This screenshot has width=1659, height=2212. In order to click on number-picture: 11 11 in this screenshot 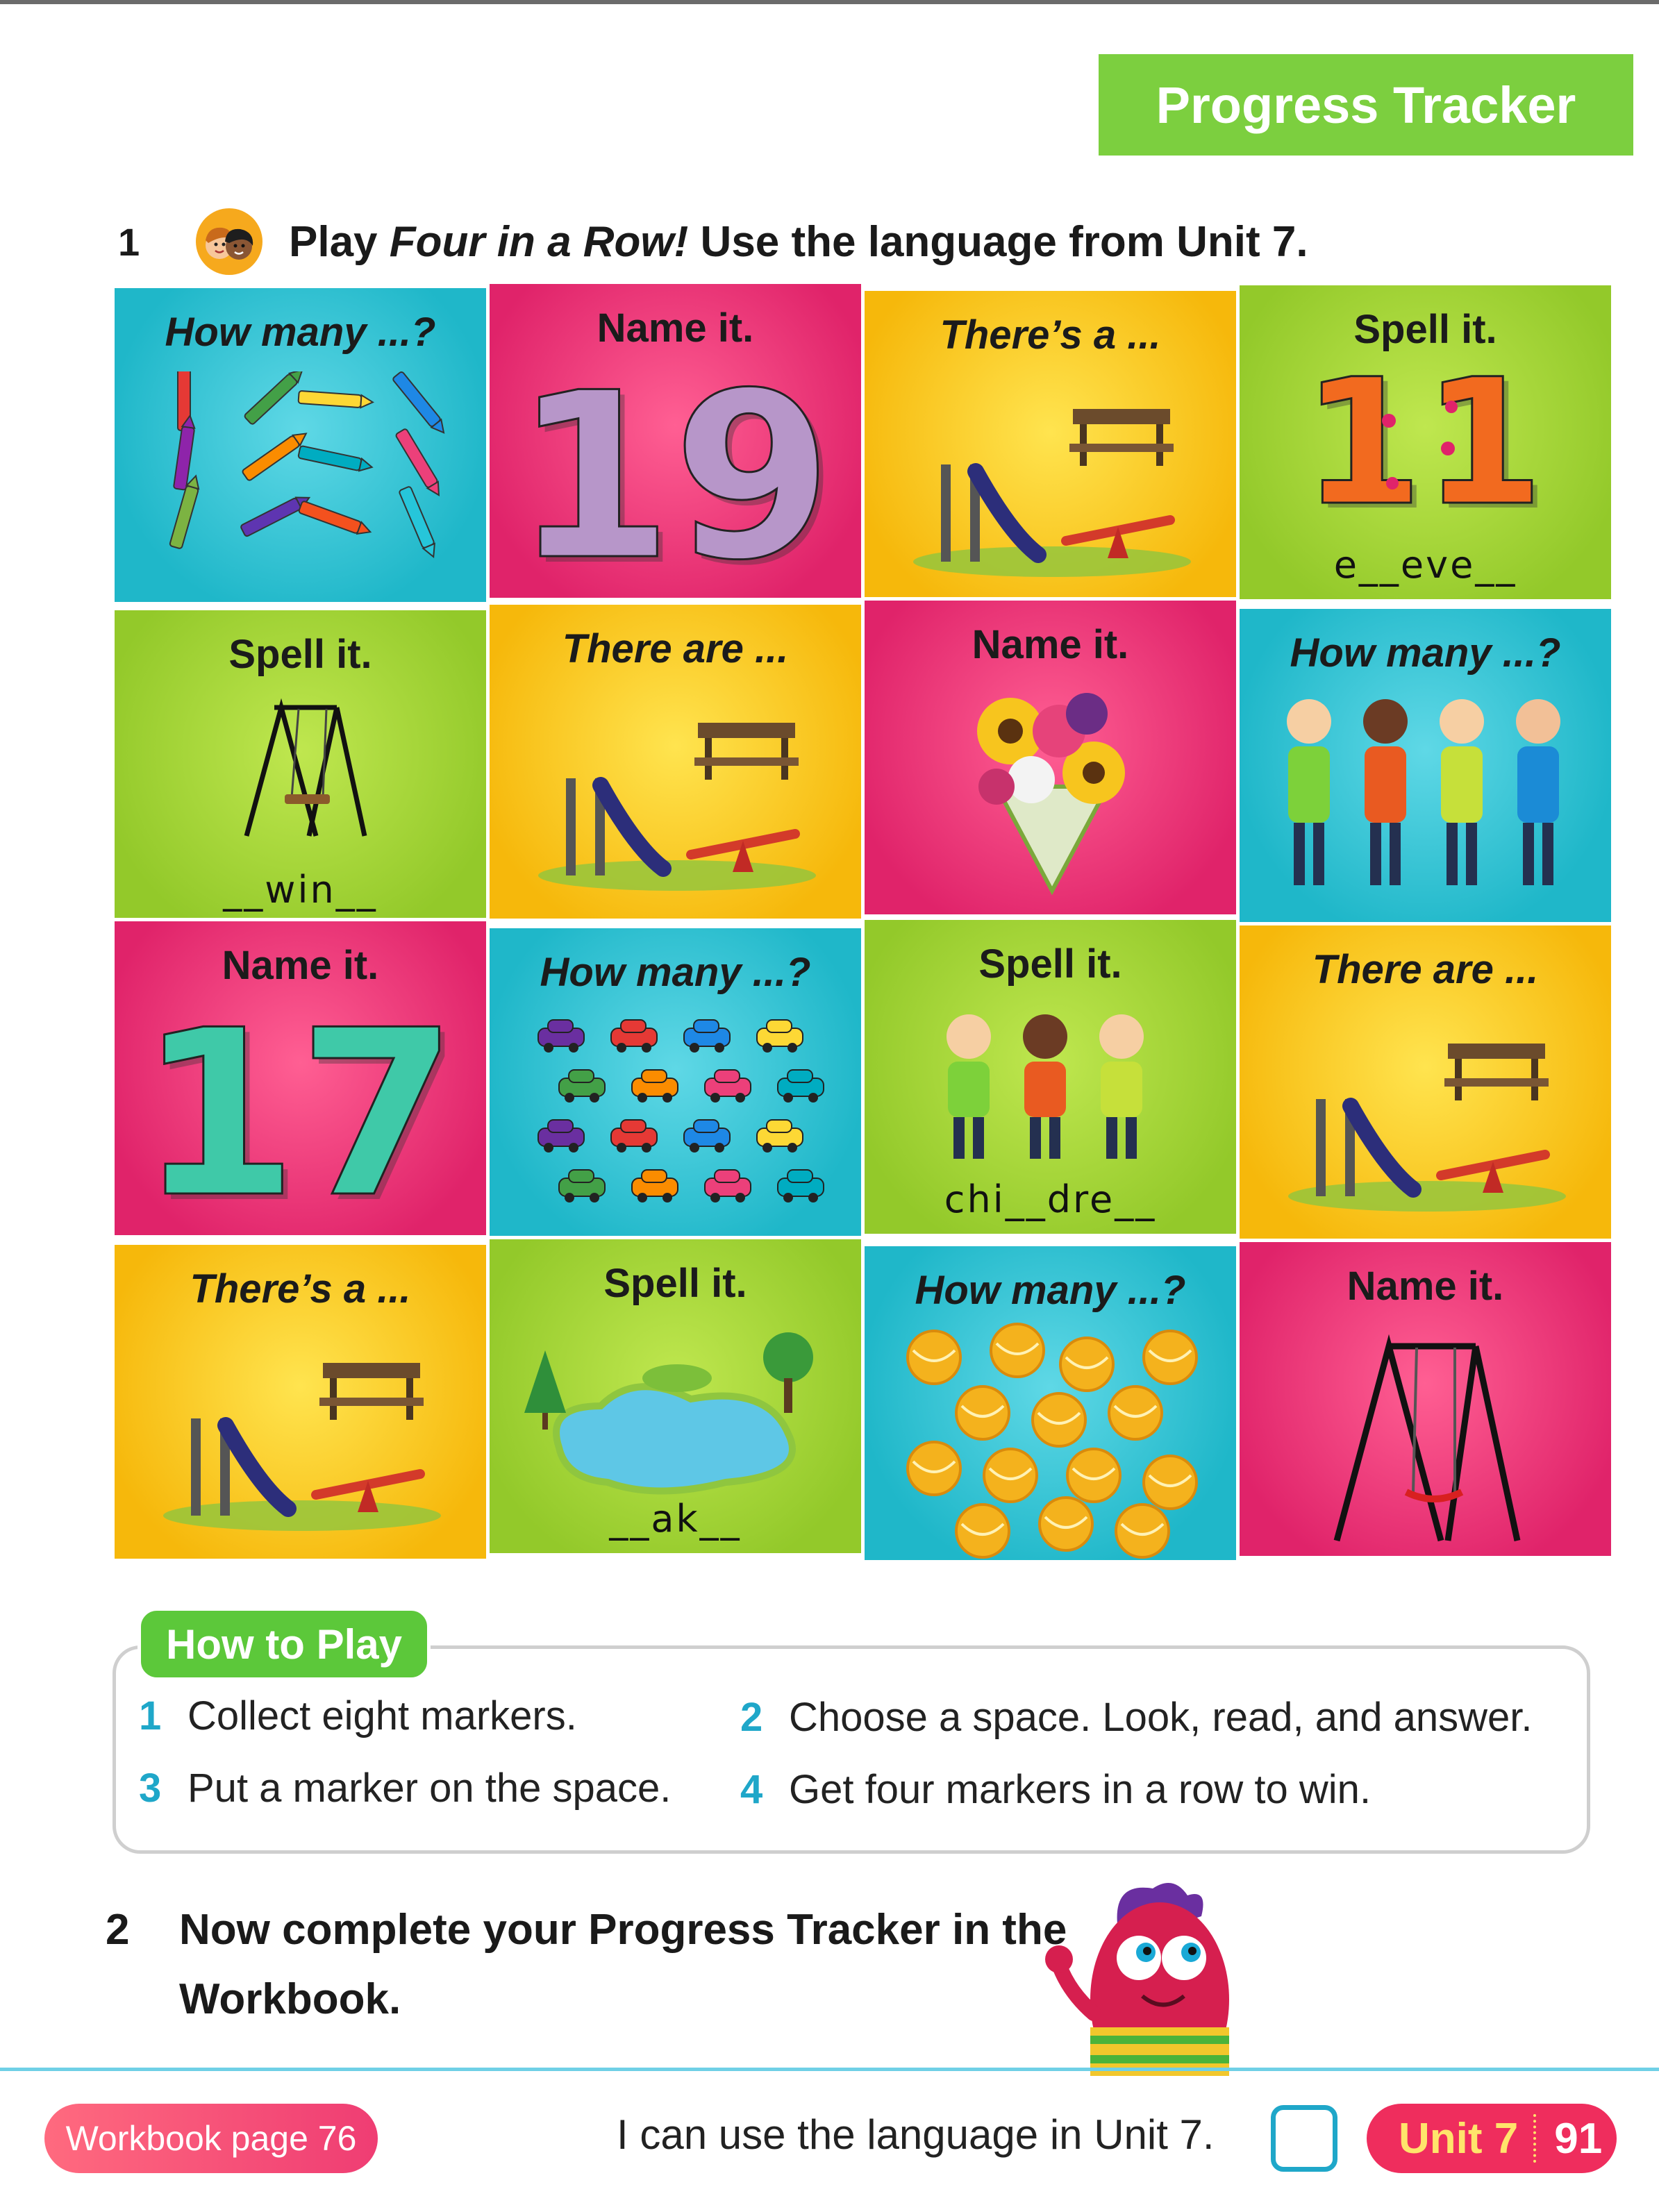, I will do `click(1425, 445)`.